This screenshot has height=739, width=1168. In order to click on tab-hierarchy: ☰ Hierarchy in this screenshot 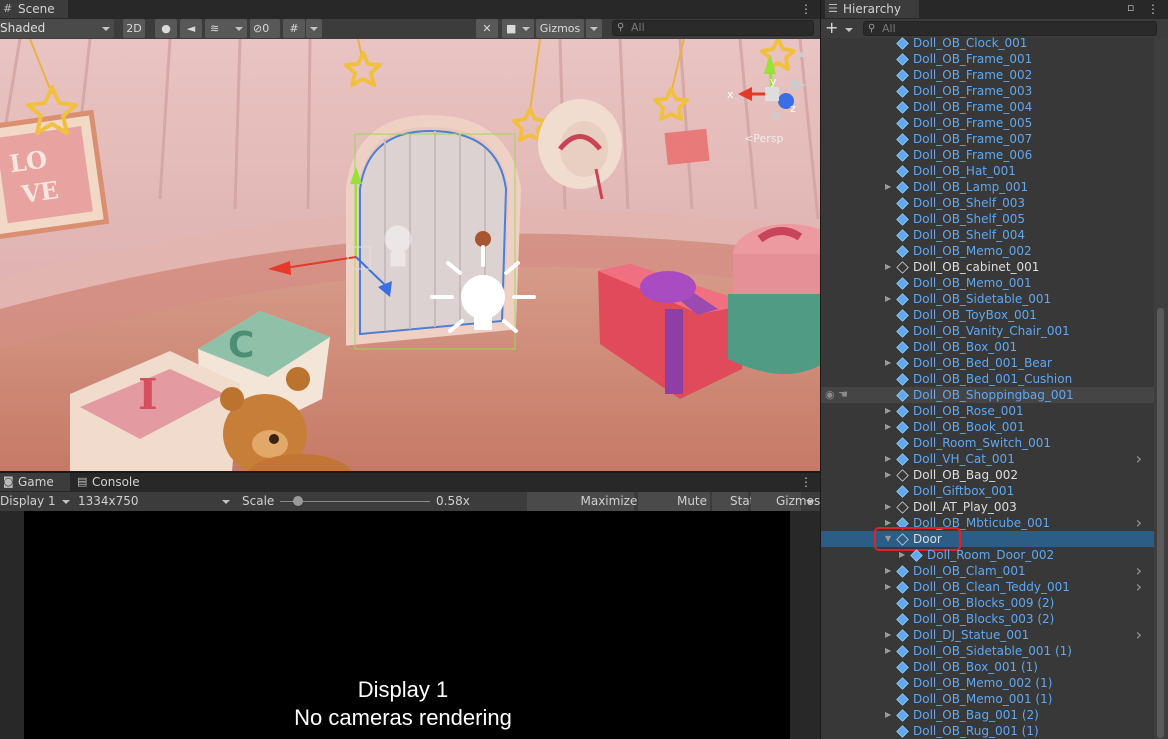, I will do `click(872, 9)`.